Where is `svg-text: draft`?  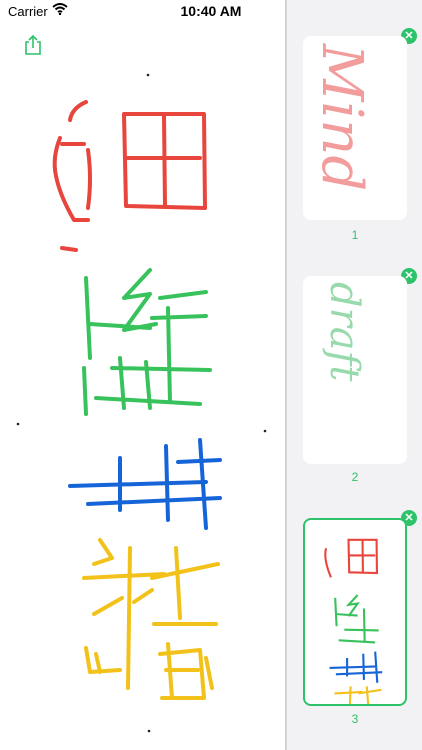
svg-text: draft is located at coordinates (344, 332).